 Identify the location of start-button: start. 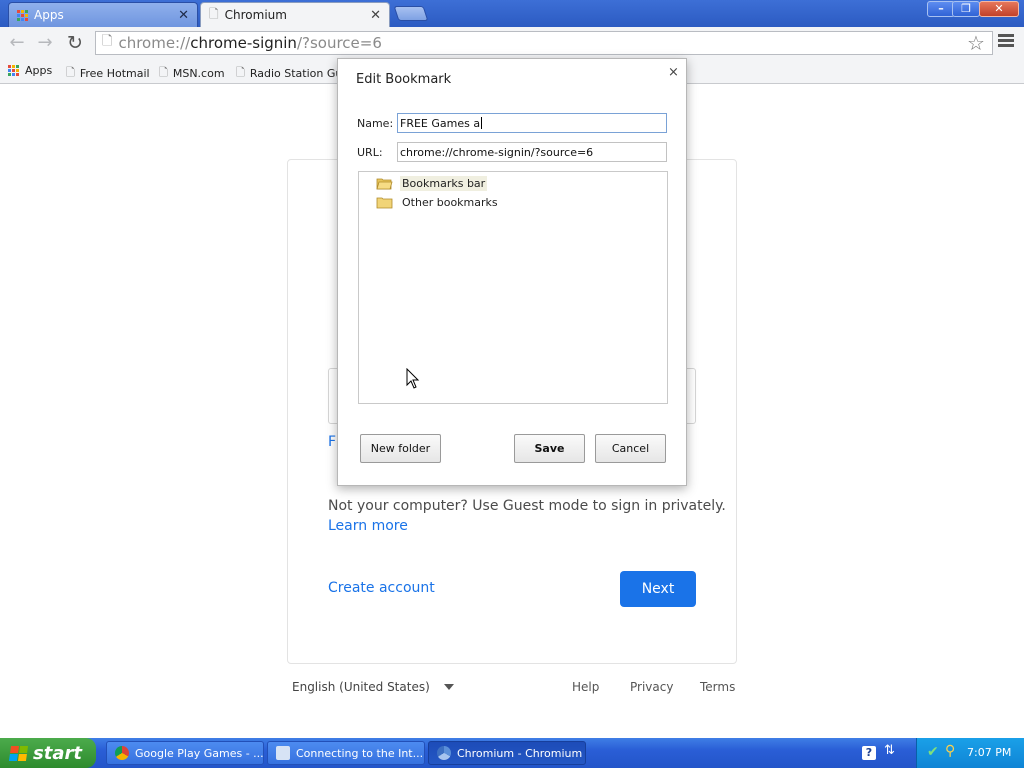
(48, 753).